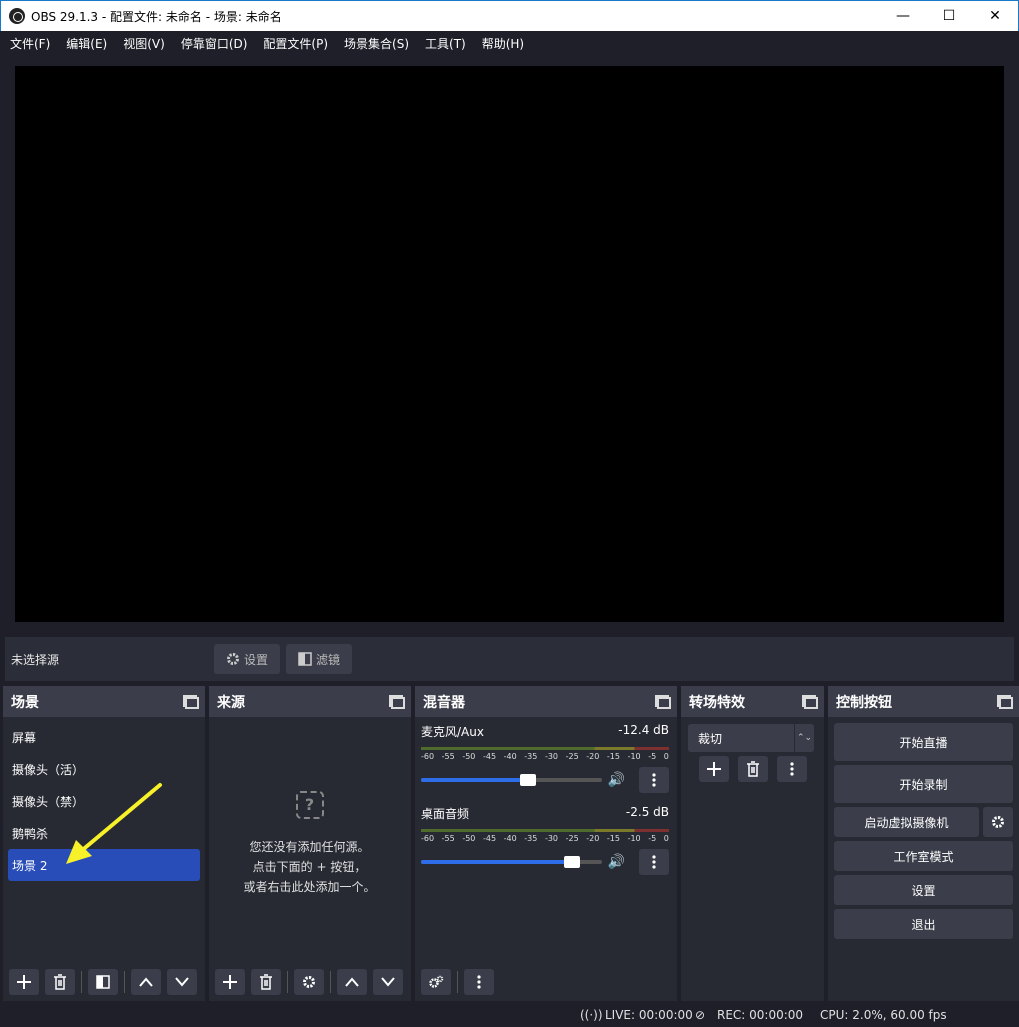 The width and height of the screenshot is (1019, 1027). I want to click on menu-help: 帮助(H), so click(503, 43).